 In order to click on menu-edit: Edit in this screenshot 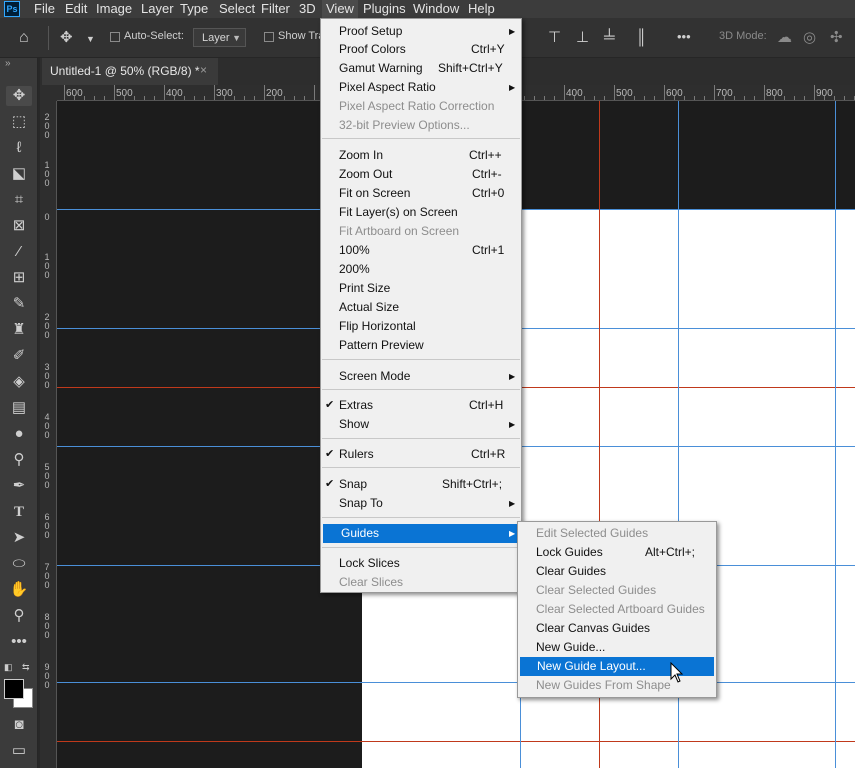, I will do `click(76, 9)`.